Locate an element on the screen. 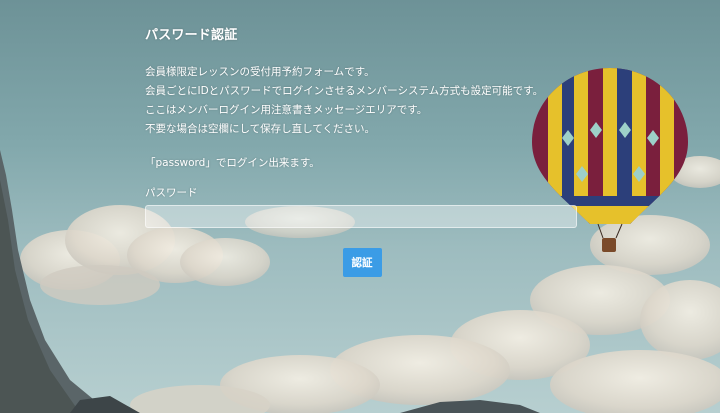 The width and height of the screenshot is (720, 413). page-title: パスワード認証 is located at coordinates (191, 35).